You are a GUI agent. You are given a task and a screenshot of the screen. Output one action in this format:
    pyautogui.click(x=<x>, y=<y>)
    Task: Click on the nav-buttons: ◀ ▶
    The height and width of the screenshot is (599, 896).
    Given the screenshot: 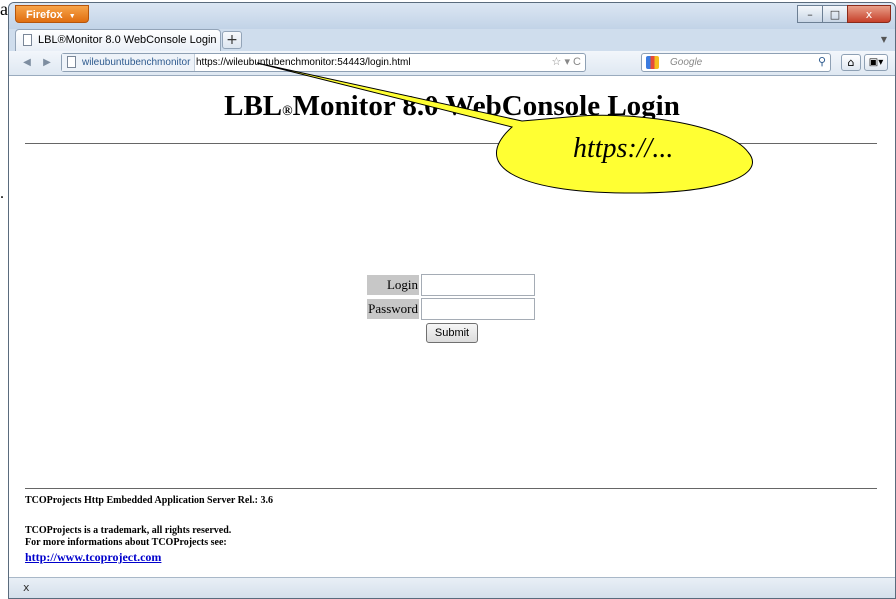 What is the action you would take?
    pyautogui.click(x=38, y=62)
    